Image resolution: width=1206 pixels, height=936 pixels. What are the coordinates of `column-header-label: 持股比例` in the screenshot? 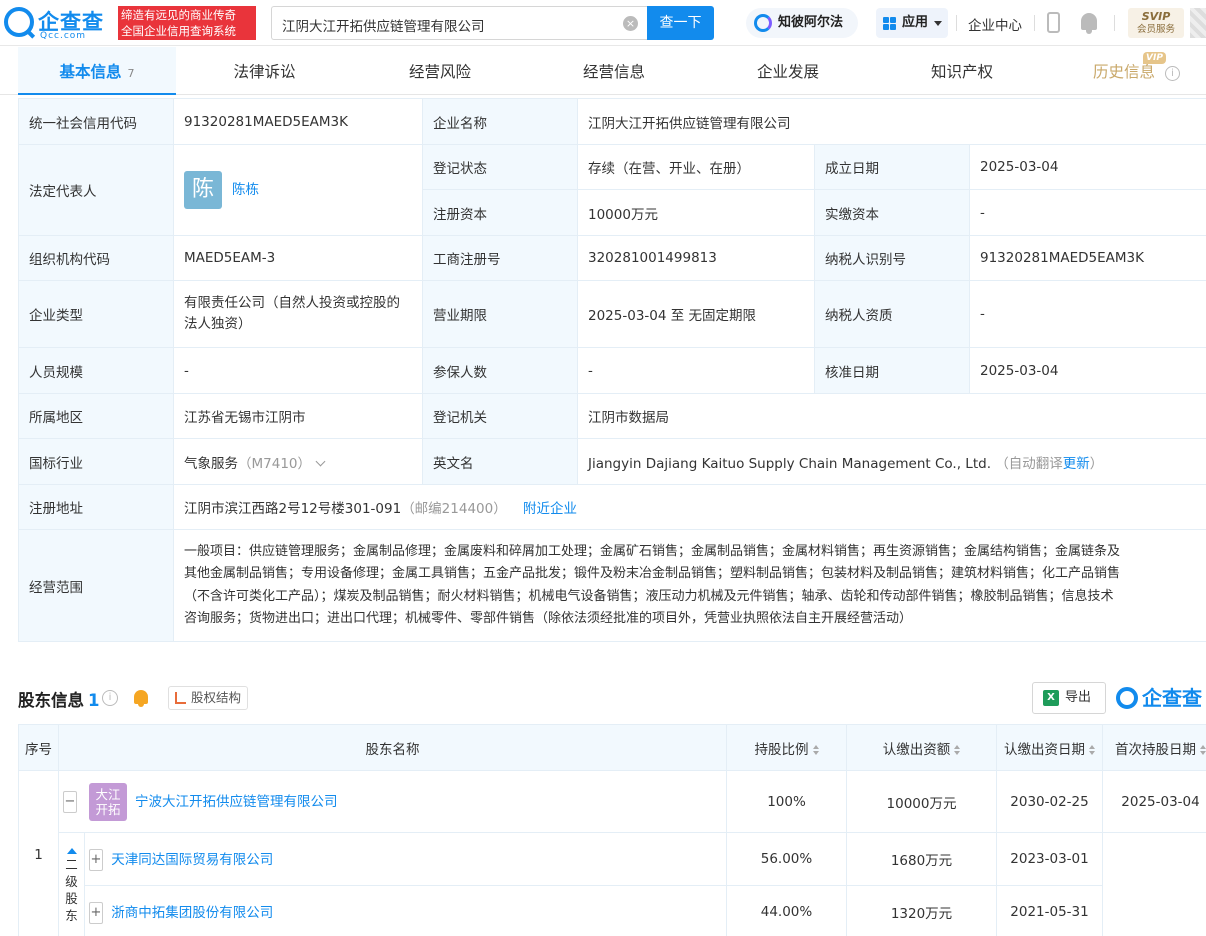 It's located at (781, 749).